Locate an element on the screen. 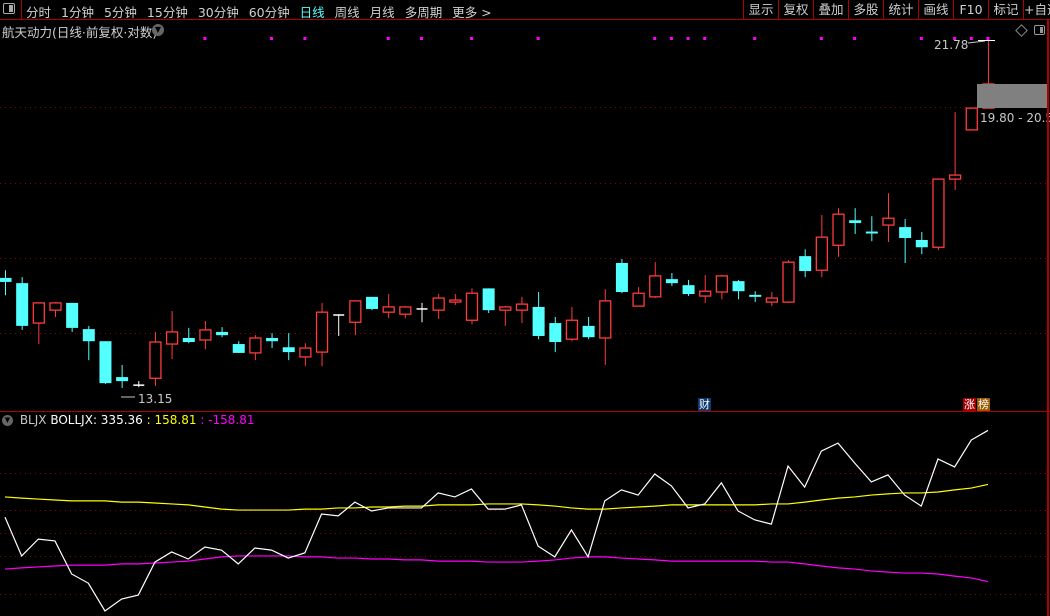 The height and width of the screenshot is (616, 1050). high-price-label: 21.78 is located at coordinates (951, 45).